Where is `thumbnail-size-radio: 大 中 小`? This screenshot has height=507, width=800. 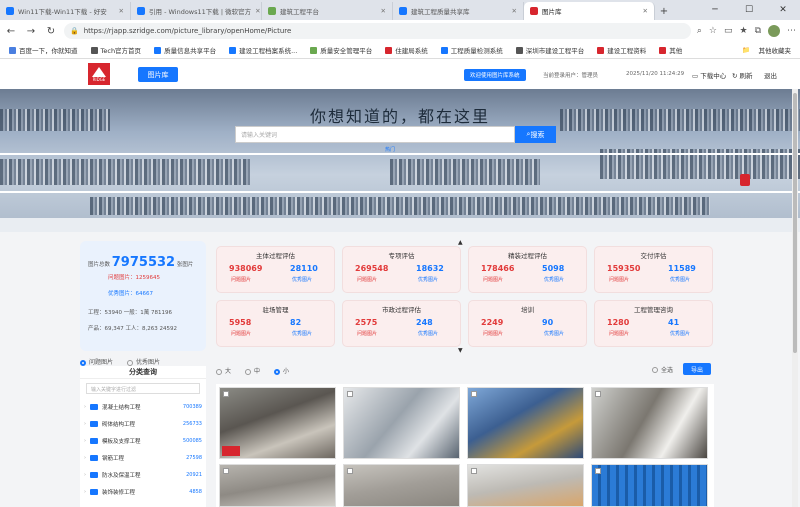 thumbnail-size-radio: 大 中 小 is located at coordinates (252, 370).